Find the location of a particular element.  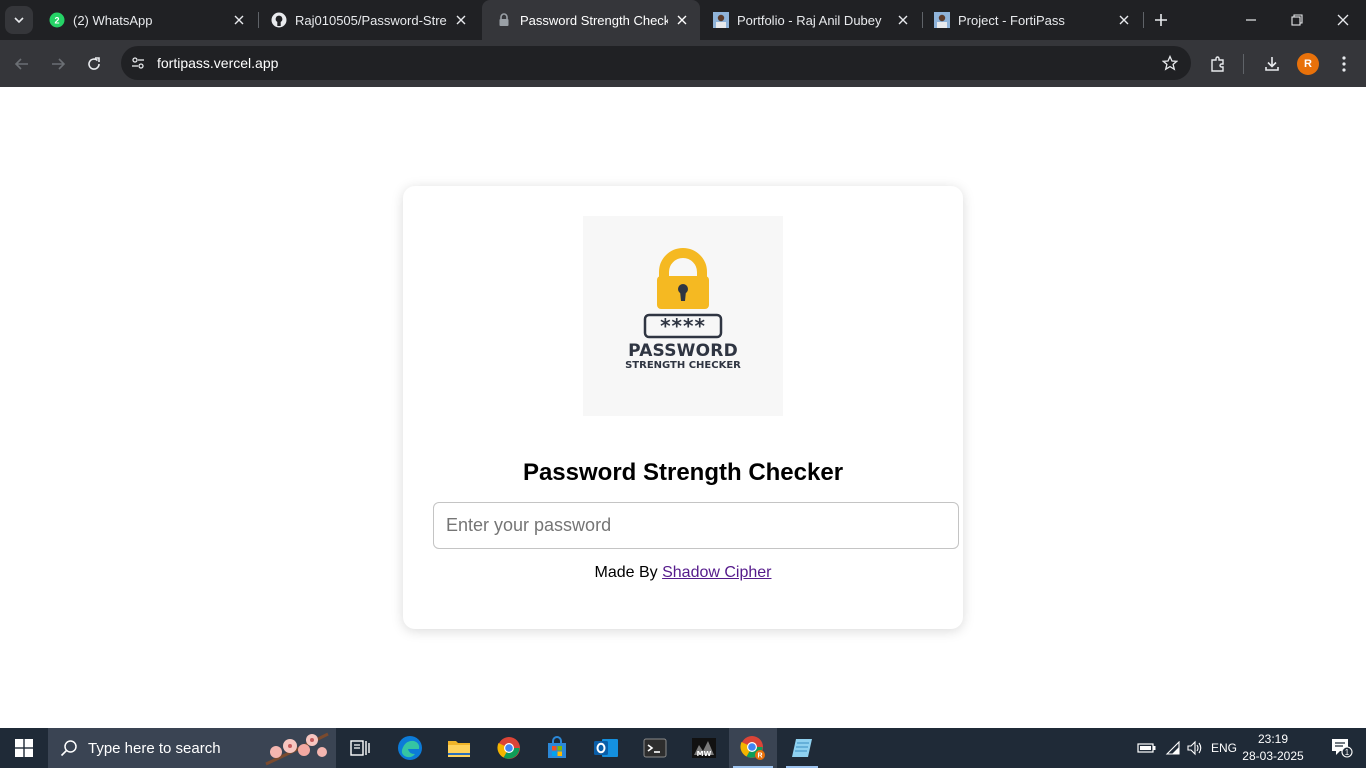

task-view-icon is located at coordinates (360, 748).